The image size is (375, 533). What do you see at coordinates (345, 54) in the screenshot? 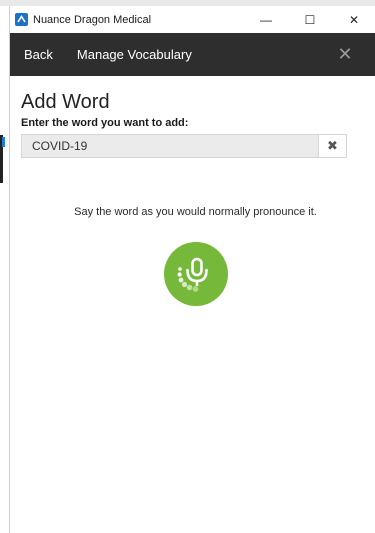
I see `close-icon: ✕` at bounding box center [345, 54].